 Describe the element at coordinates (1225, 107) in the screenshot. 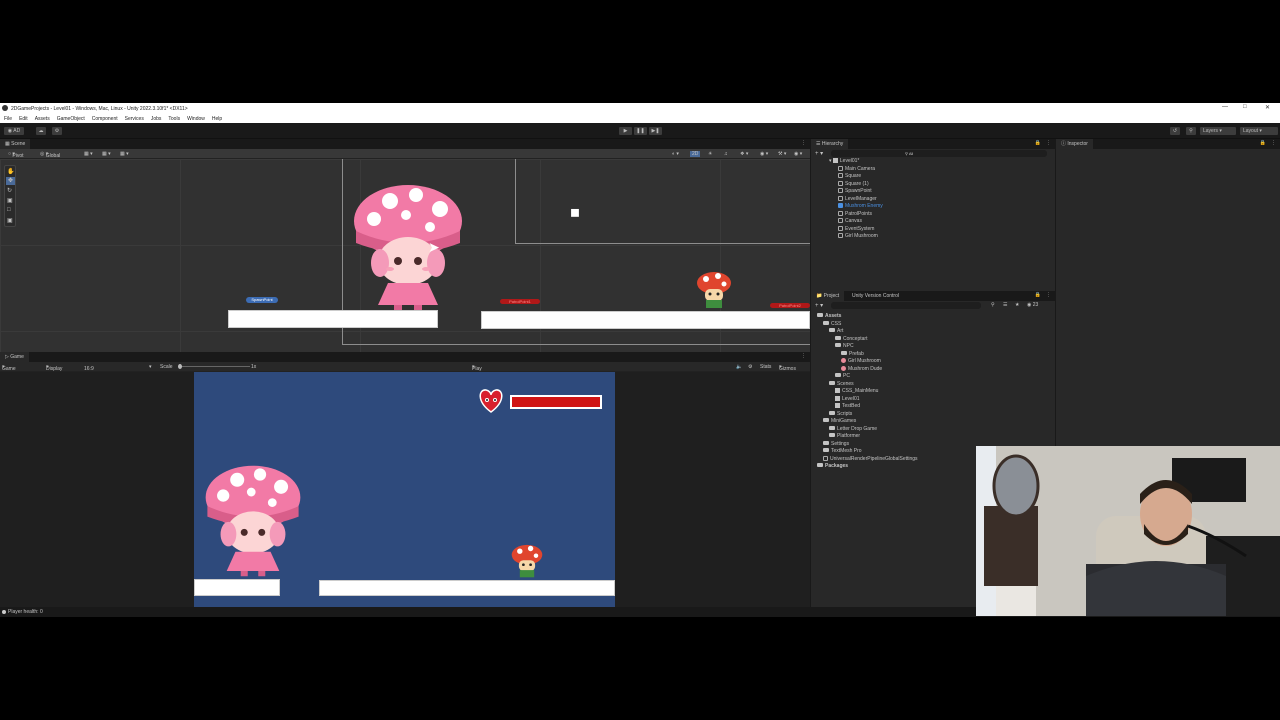

I see `minimize-icon: —` at that location.